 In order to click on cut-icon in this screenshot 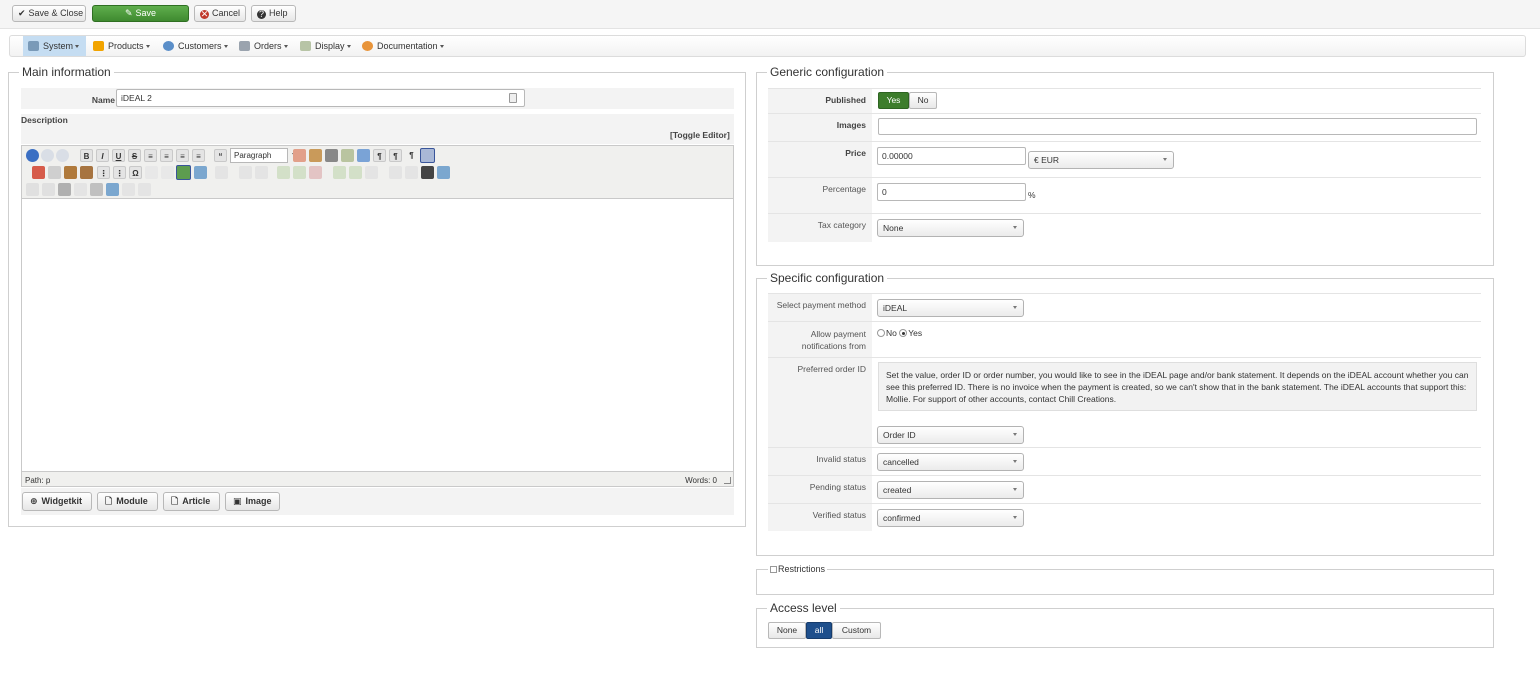, I will do `click(38, 172)`.